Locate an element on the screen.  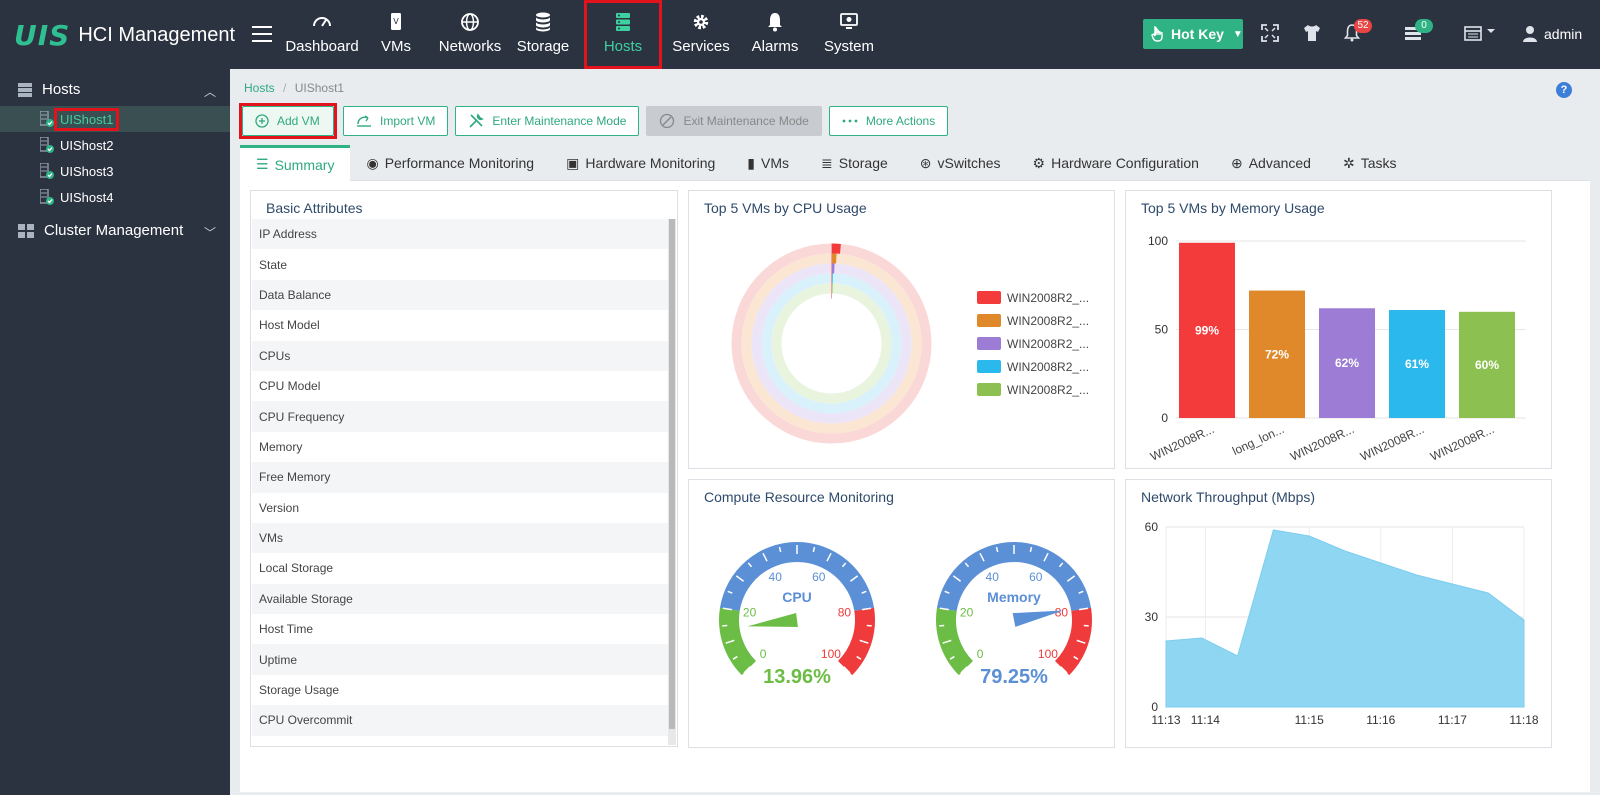
calendar-dropdown-icon is located at coordinates (1483, 34).